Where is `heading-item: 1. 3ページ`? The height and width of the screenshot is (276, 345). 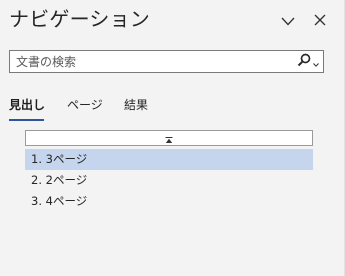 heading-item: 1. 3ページ is located at coordinates (169, 159).